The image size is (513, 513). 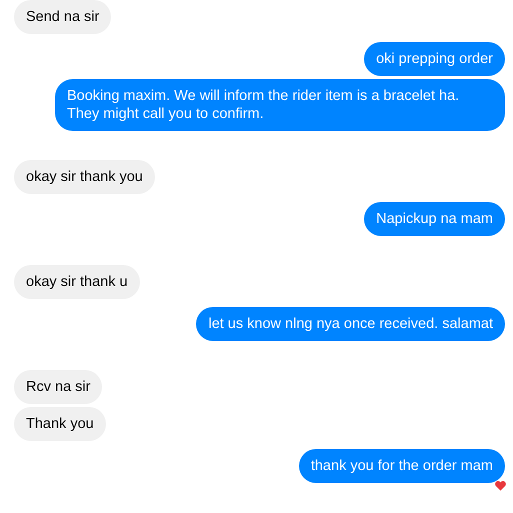 What do you see at coordinates (350, 324) in the screenshot?
I see `message-bubble: let us know nlng nya once received. salamat` at bounding box center [350, 324].